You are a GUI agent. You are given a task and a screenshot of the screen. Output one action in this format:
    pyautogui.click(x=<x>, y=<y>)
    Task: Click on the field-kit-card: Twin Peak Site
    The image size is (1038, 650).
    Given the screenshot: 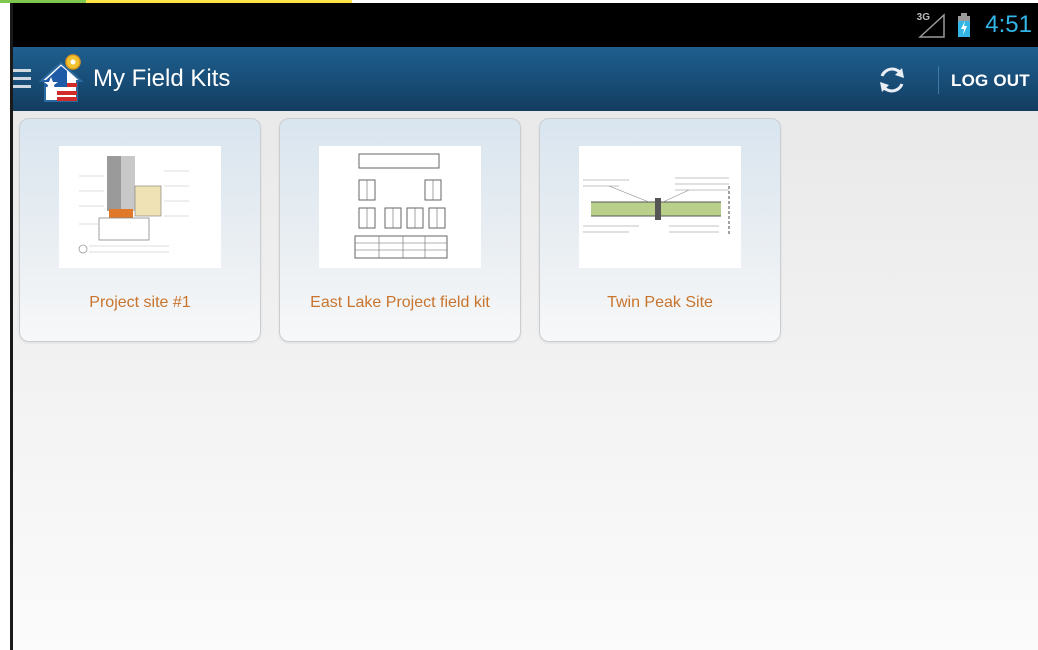 What is the action you would take?
    pyautogui.click(x=660, y=230)
    